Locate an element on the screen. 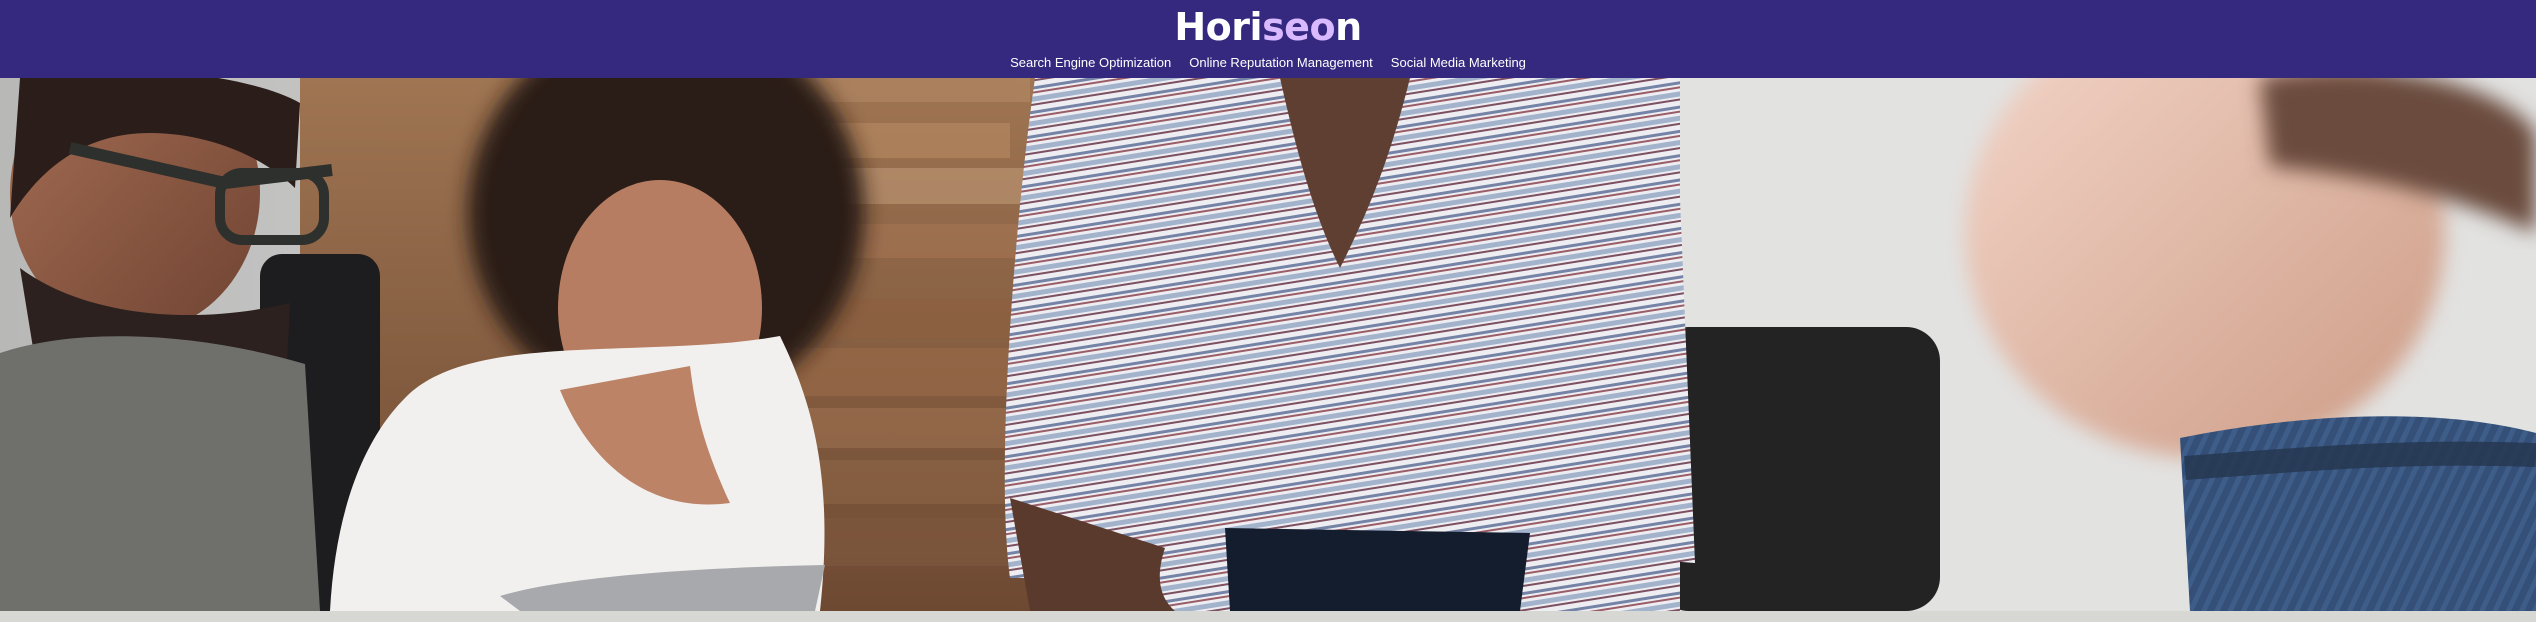  person-left is located at coordinates (166, 344).